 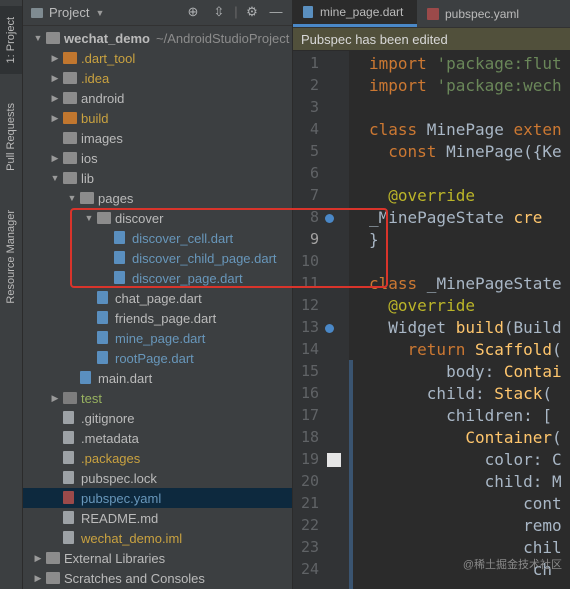 What do you see at coordinates (89, 158) in the screenshot?
I see `tree-item-label: ios` at bounding box center [89, 158].